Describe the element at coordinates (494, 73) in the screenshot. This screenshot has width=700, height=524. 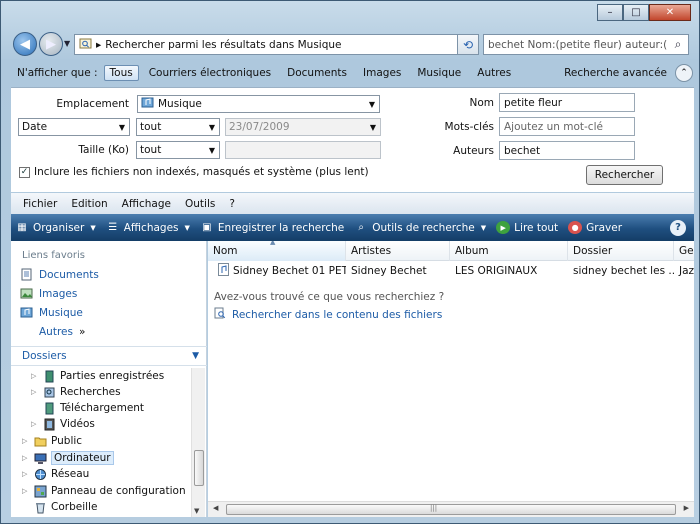
I see `filter-other: Autres` at that location.